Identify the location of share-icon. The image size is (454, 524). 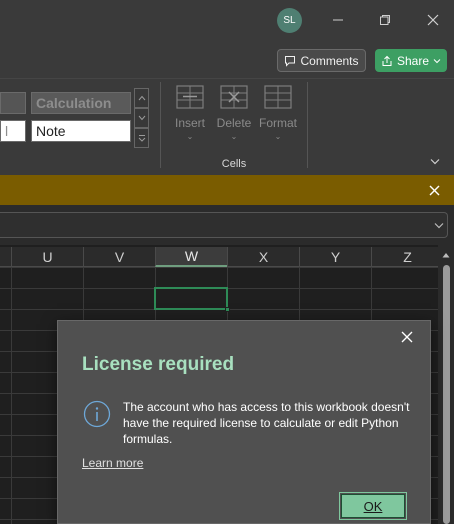
(387, 60).